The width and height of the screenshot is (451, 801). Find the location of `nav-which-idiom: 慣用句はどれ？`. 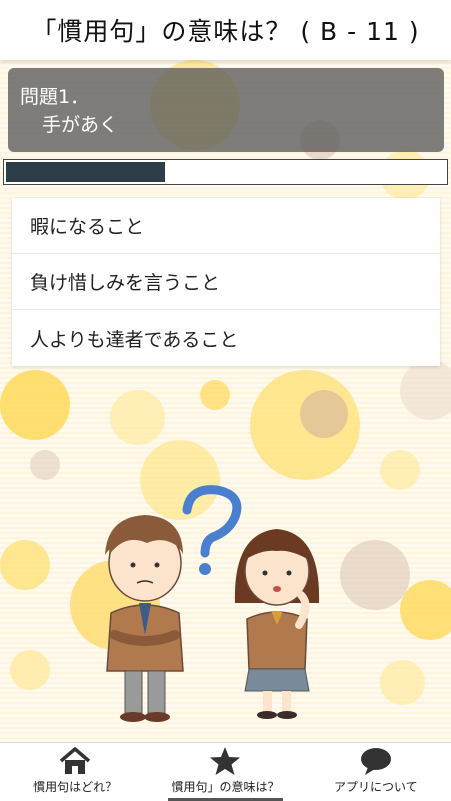

nav-which-idiom: 慣用句はどれ？ is located at coordinates (75, 772).